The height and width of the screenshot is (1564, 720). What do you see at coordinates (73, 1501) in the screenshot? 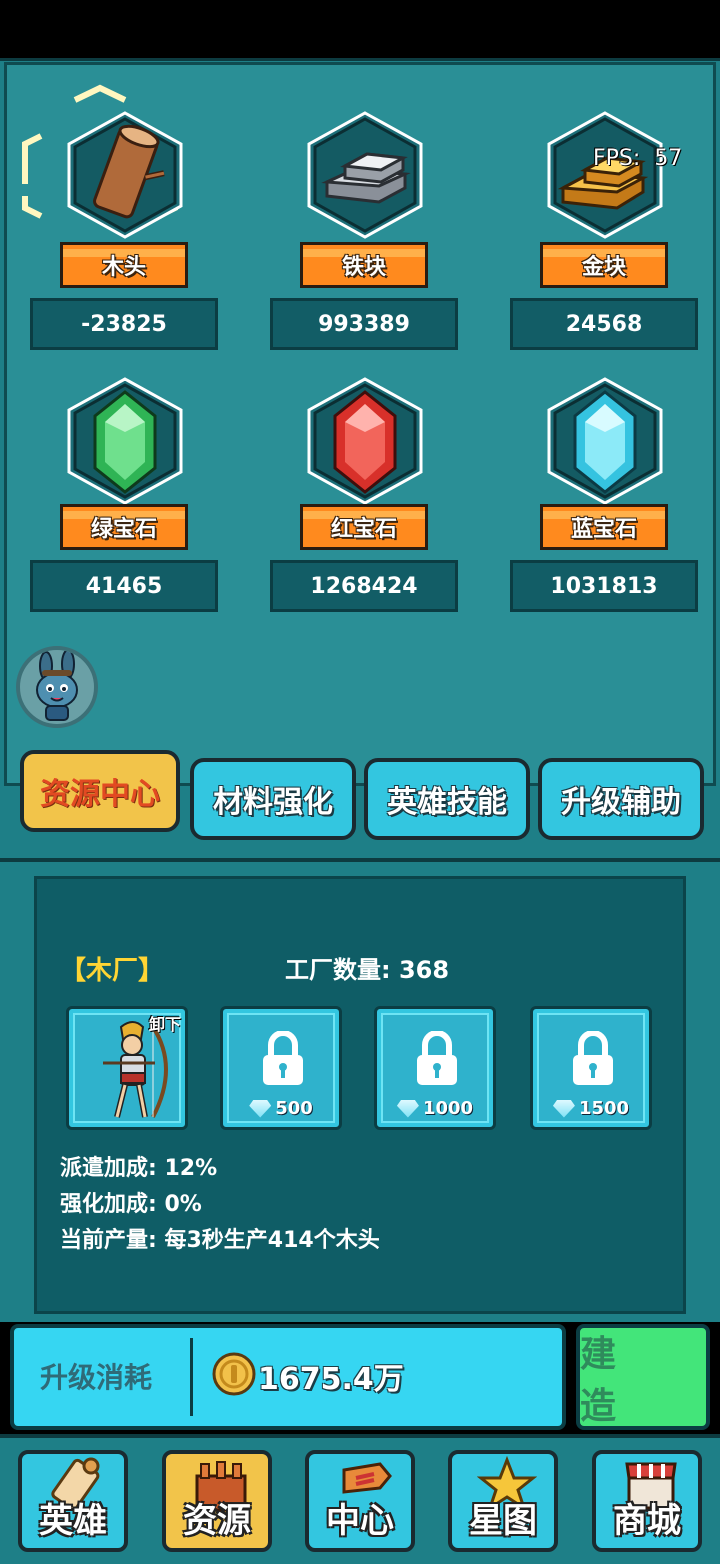
I see `nav-heroes: 英雄` at bounding box center [73, 1501].